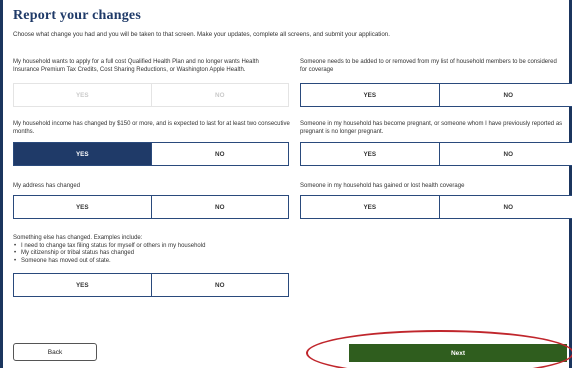  Describe the element at coordinates (83, 154) in the screenshot. I see `question-income-yes-button: YES` at that location.